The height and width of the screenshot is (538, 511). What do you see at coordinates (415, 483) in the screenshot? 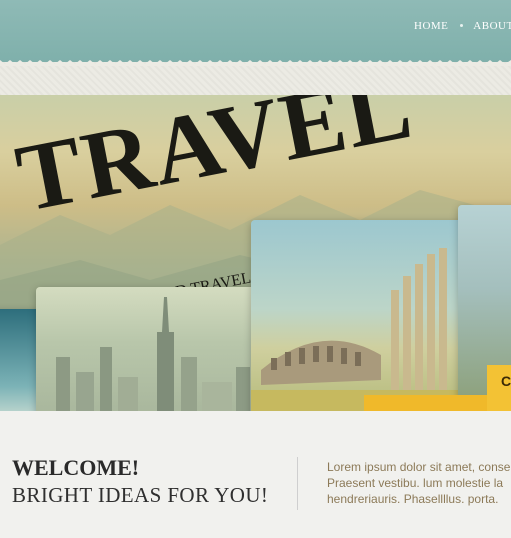
I see `description-line: Praesent vestibu. lum molestie la` at bounding box center [415, 483].